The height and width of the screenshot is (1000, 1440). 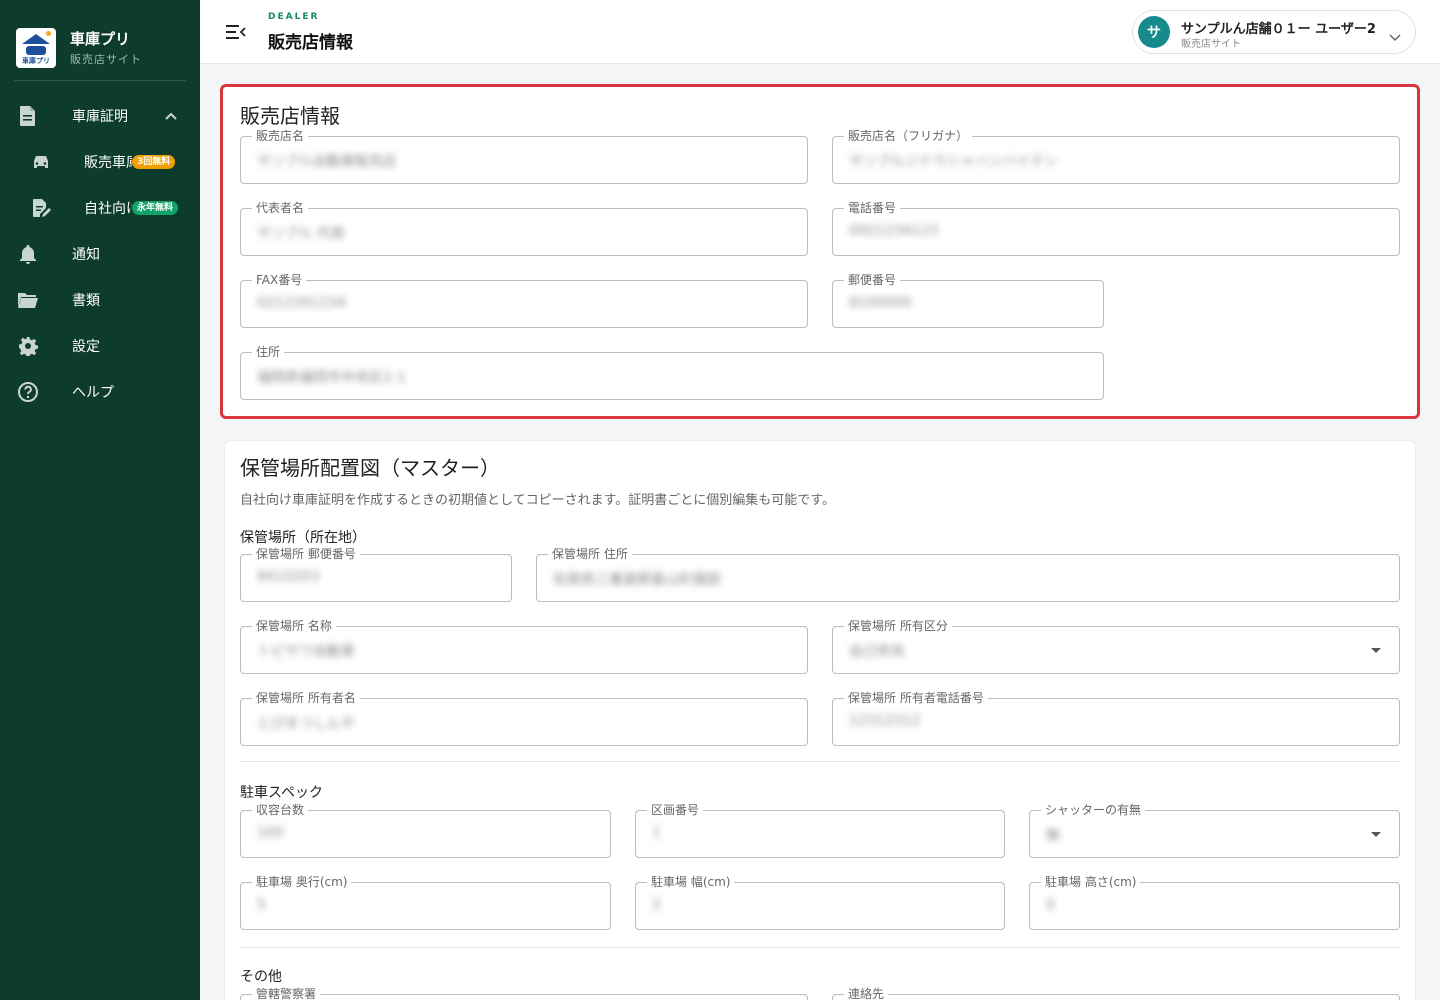 What do you see at coordinates (524, 993) in the screenshot?
I see `police-station-field: 管轄警察署` at bounding box center [524, 993].